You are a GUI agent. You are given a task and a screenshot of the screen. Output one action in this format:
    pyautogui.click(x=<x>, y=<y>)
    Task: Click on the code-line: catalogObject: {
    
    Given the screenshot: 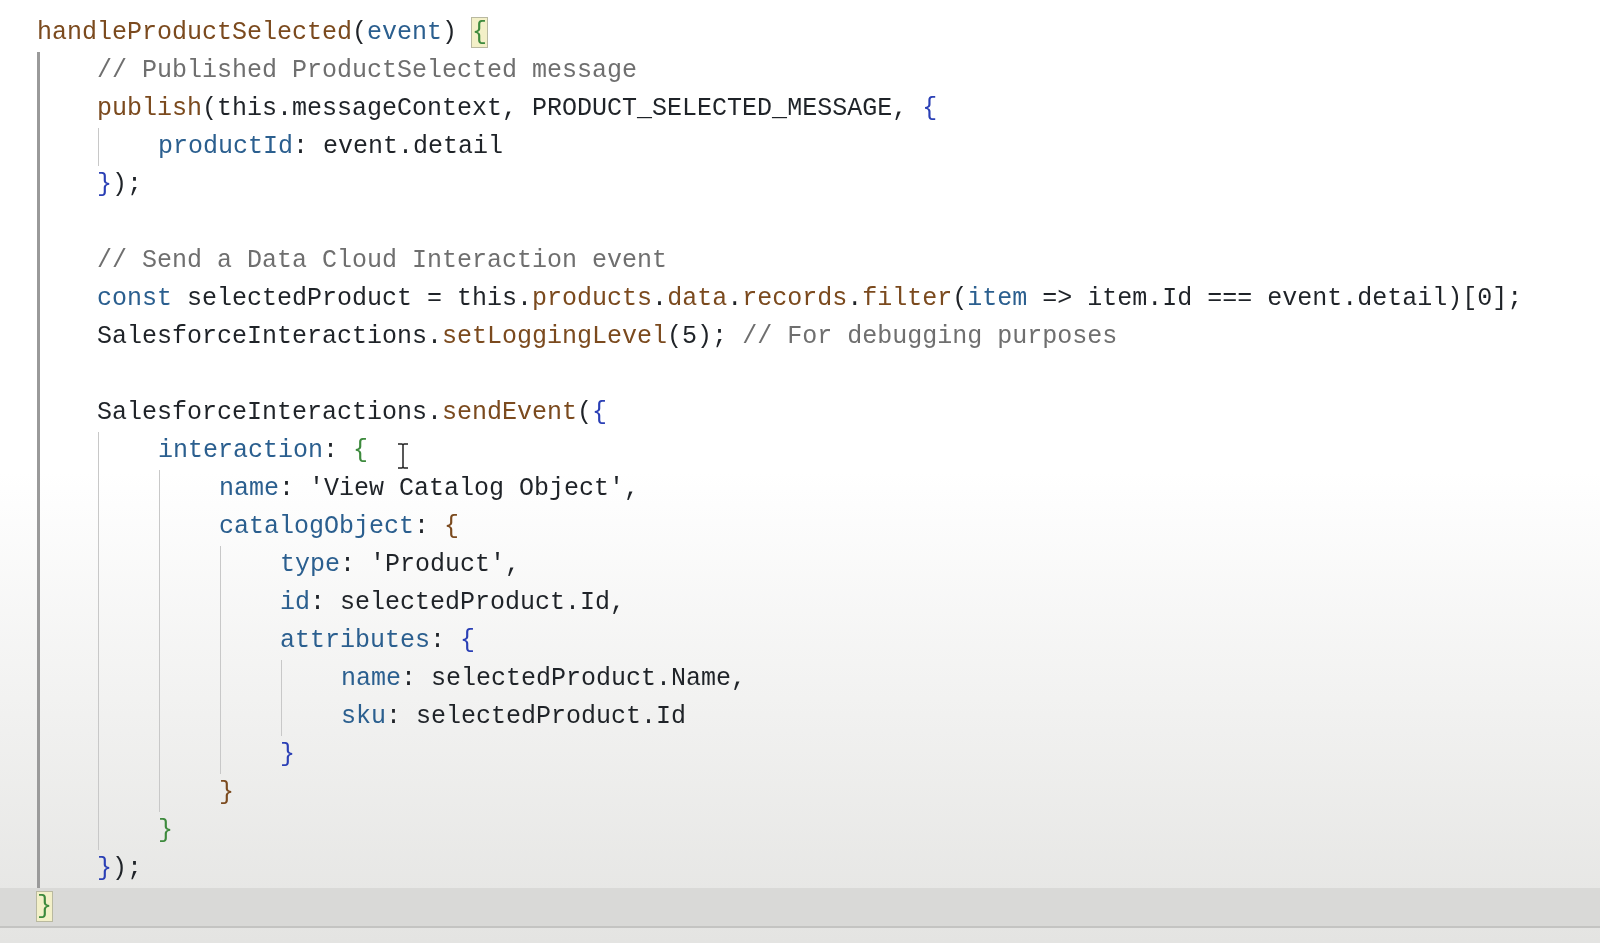 What is the action you would take?
    pyautogui.click(x=339, y=527)
    